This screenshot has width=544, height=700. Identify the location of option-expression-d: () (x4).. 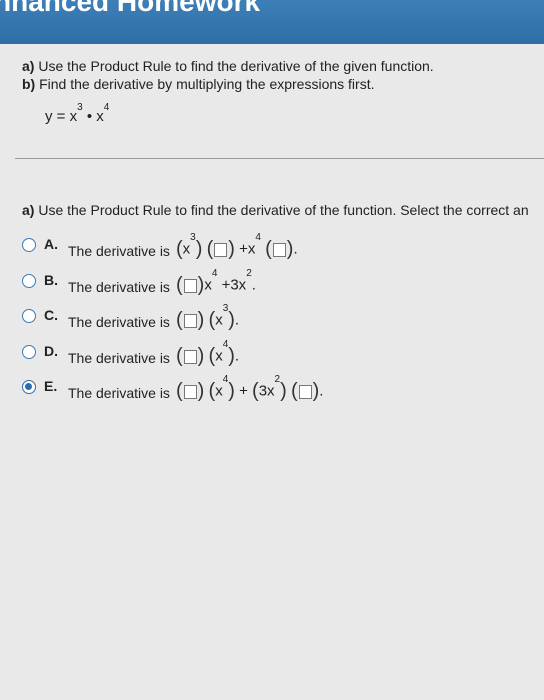
(208, 353).